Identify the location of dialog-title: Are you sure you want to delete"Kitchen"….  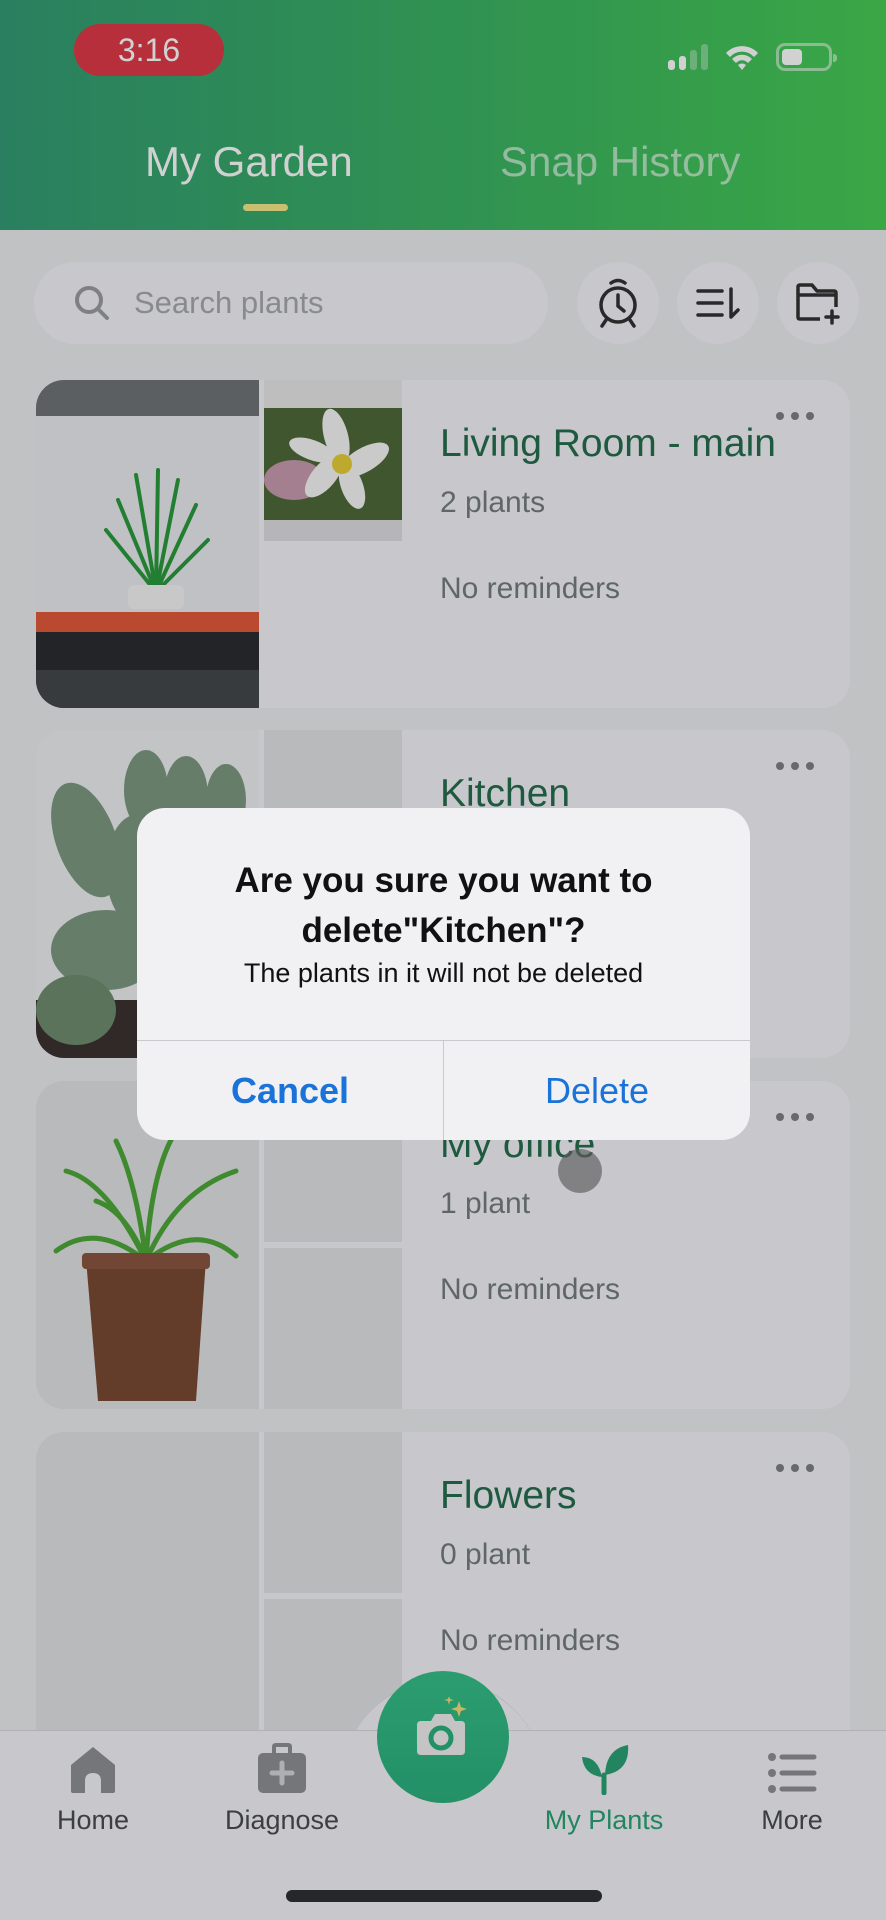
(443, 906).